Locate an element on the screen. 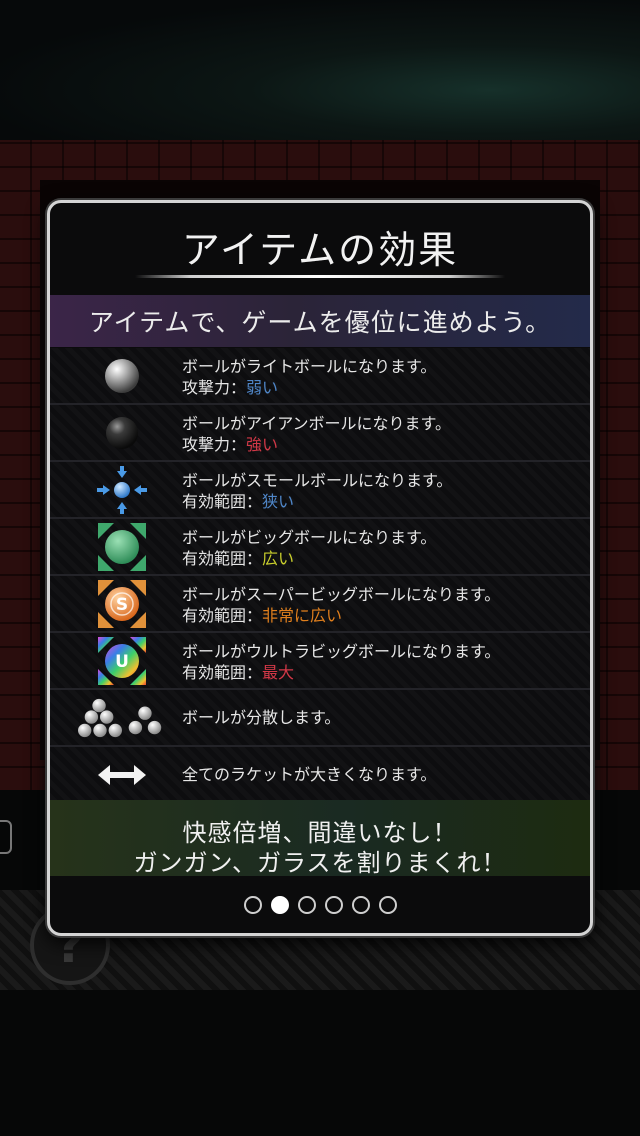 The height and width of the screenshot is (1136, 640). item-effect-text: ボールがアイアンボールになります。 is located at coordinates (316, 423).